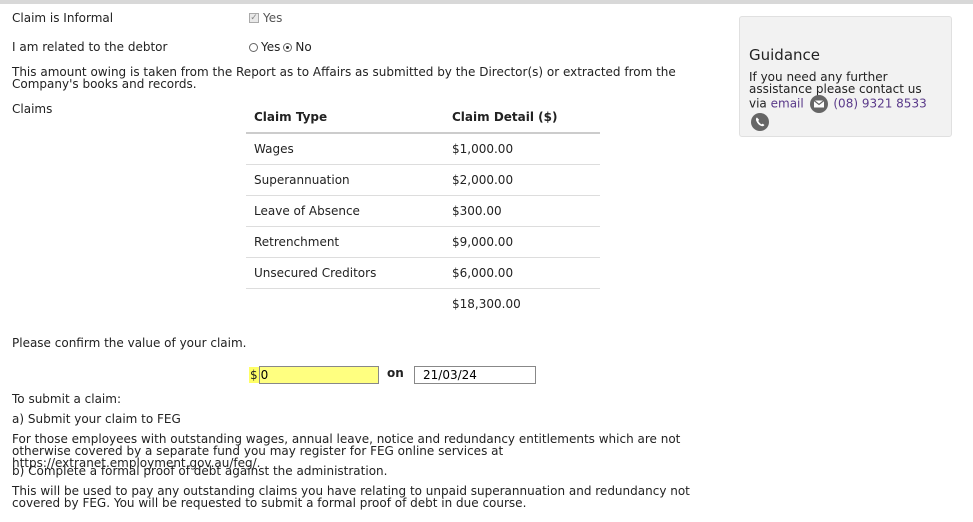 The height and width of the screenshot is (522, 973). What do you see at coordinates (345, 117) in the screenshot?
I see `column-header-claim-type: Claim Type` at bounding box center [345, 117].